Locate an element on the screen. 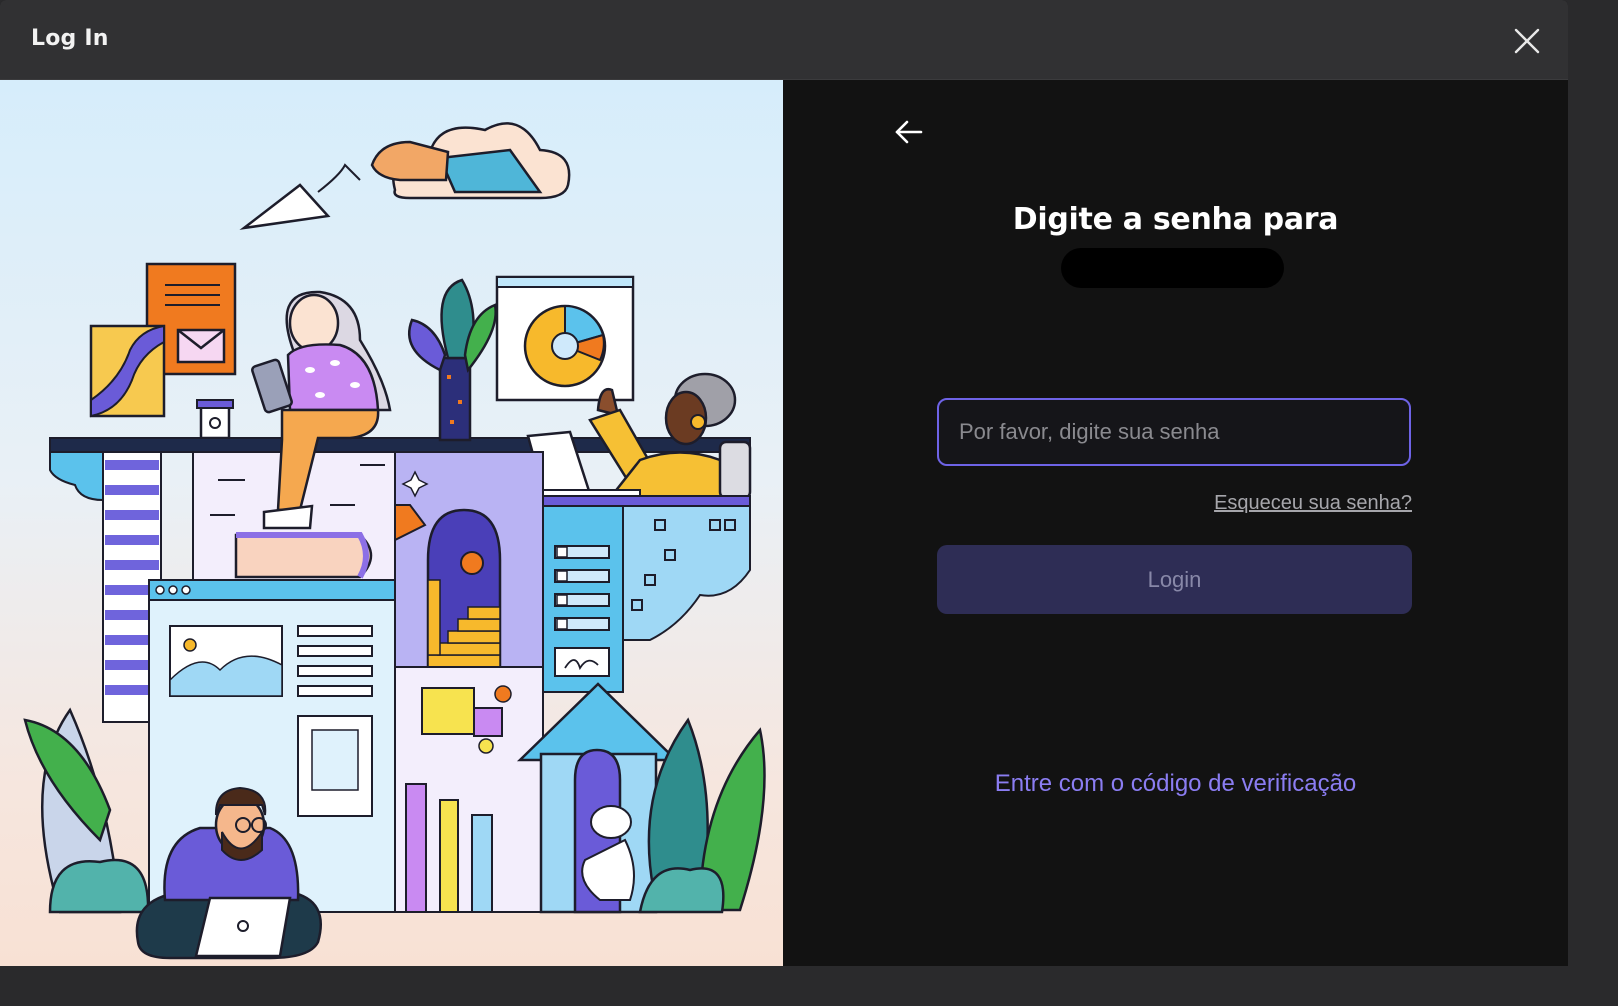 The image size is (1618, 1006). back-button is located at coordinates (909, 132).